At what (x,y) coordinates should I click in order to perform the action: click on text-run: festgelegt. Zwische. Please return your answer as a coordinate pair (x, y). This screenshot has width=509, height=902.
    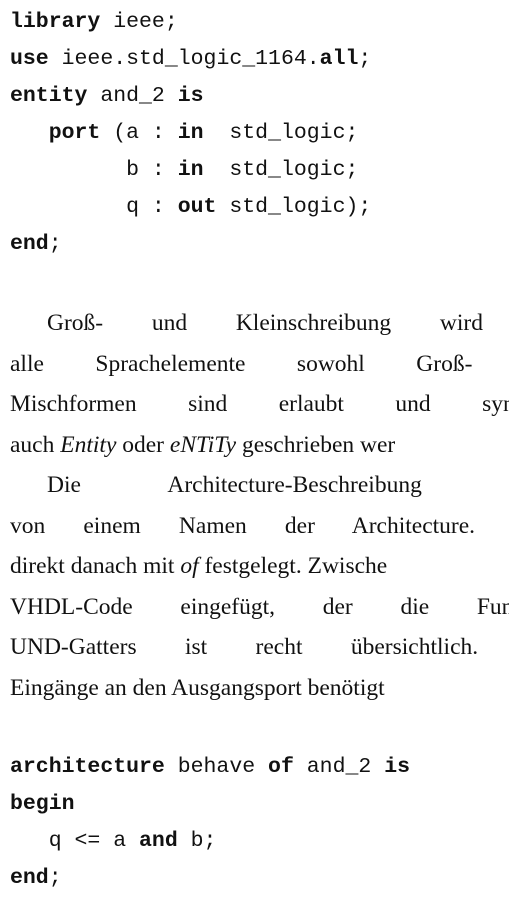
    Looking at the image, I should click on (293, 566).